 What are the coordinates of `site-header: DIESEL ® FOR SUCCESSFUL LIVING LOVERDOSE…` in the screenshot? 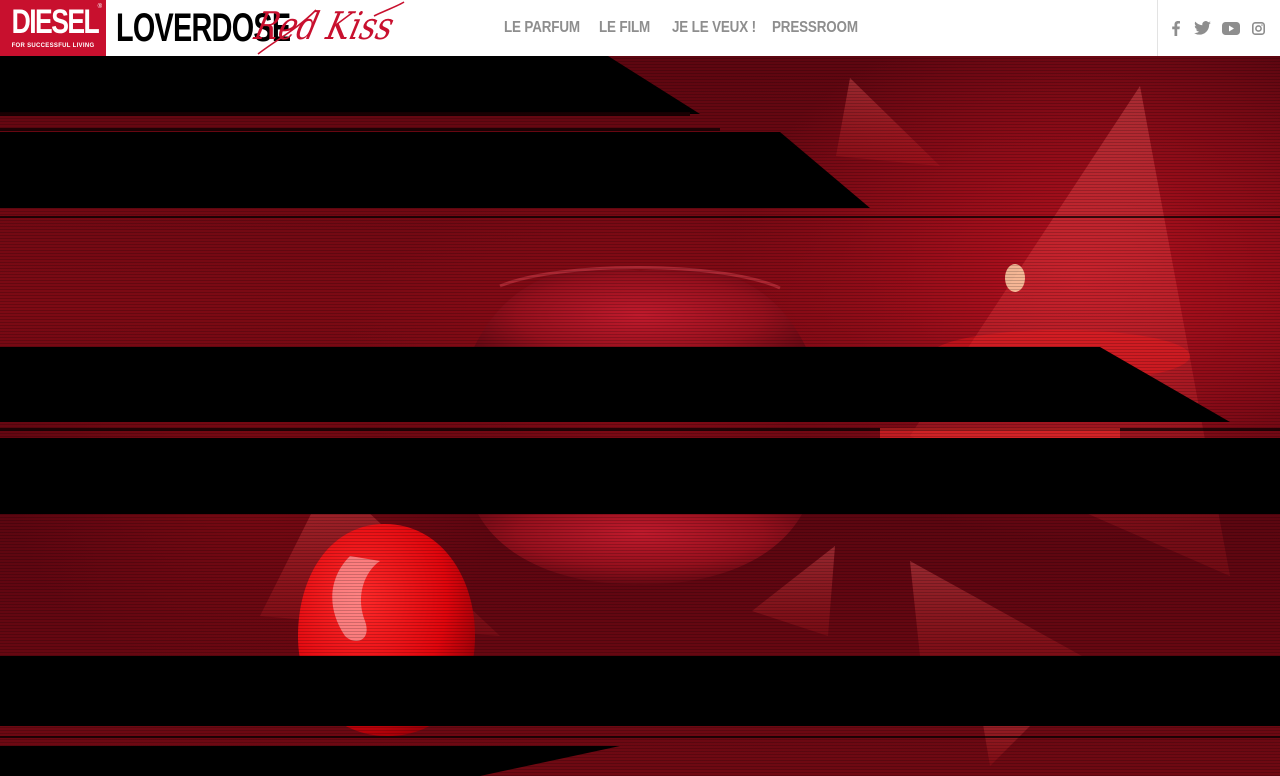 It's located at (640, 28).